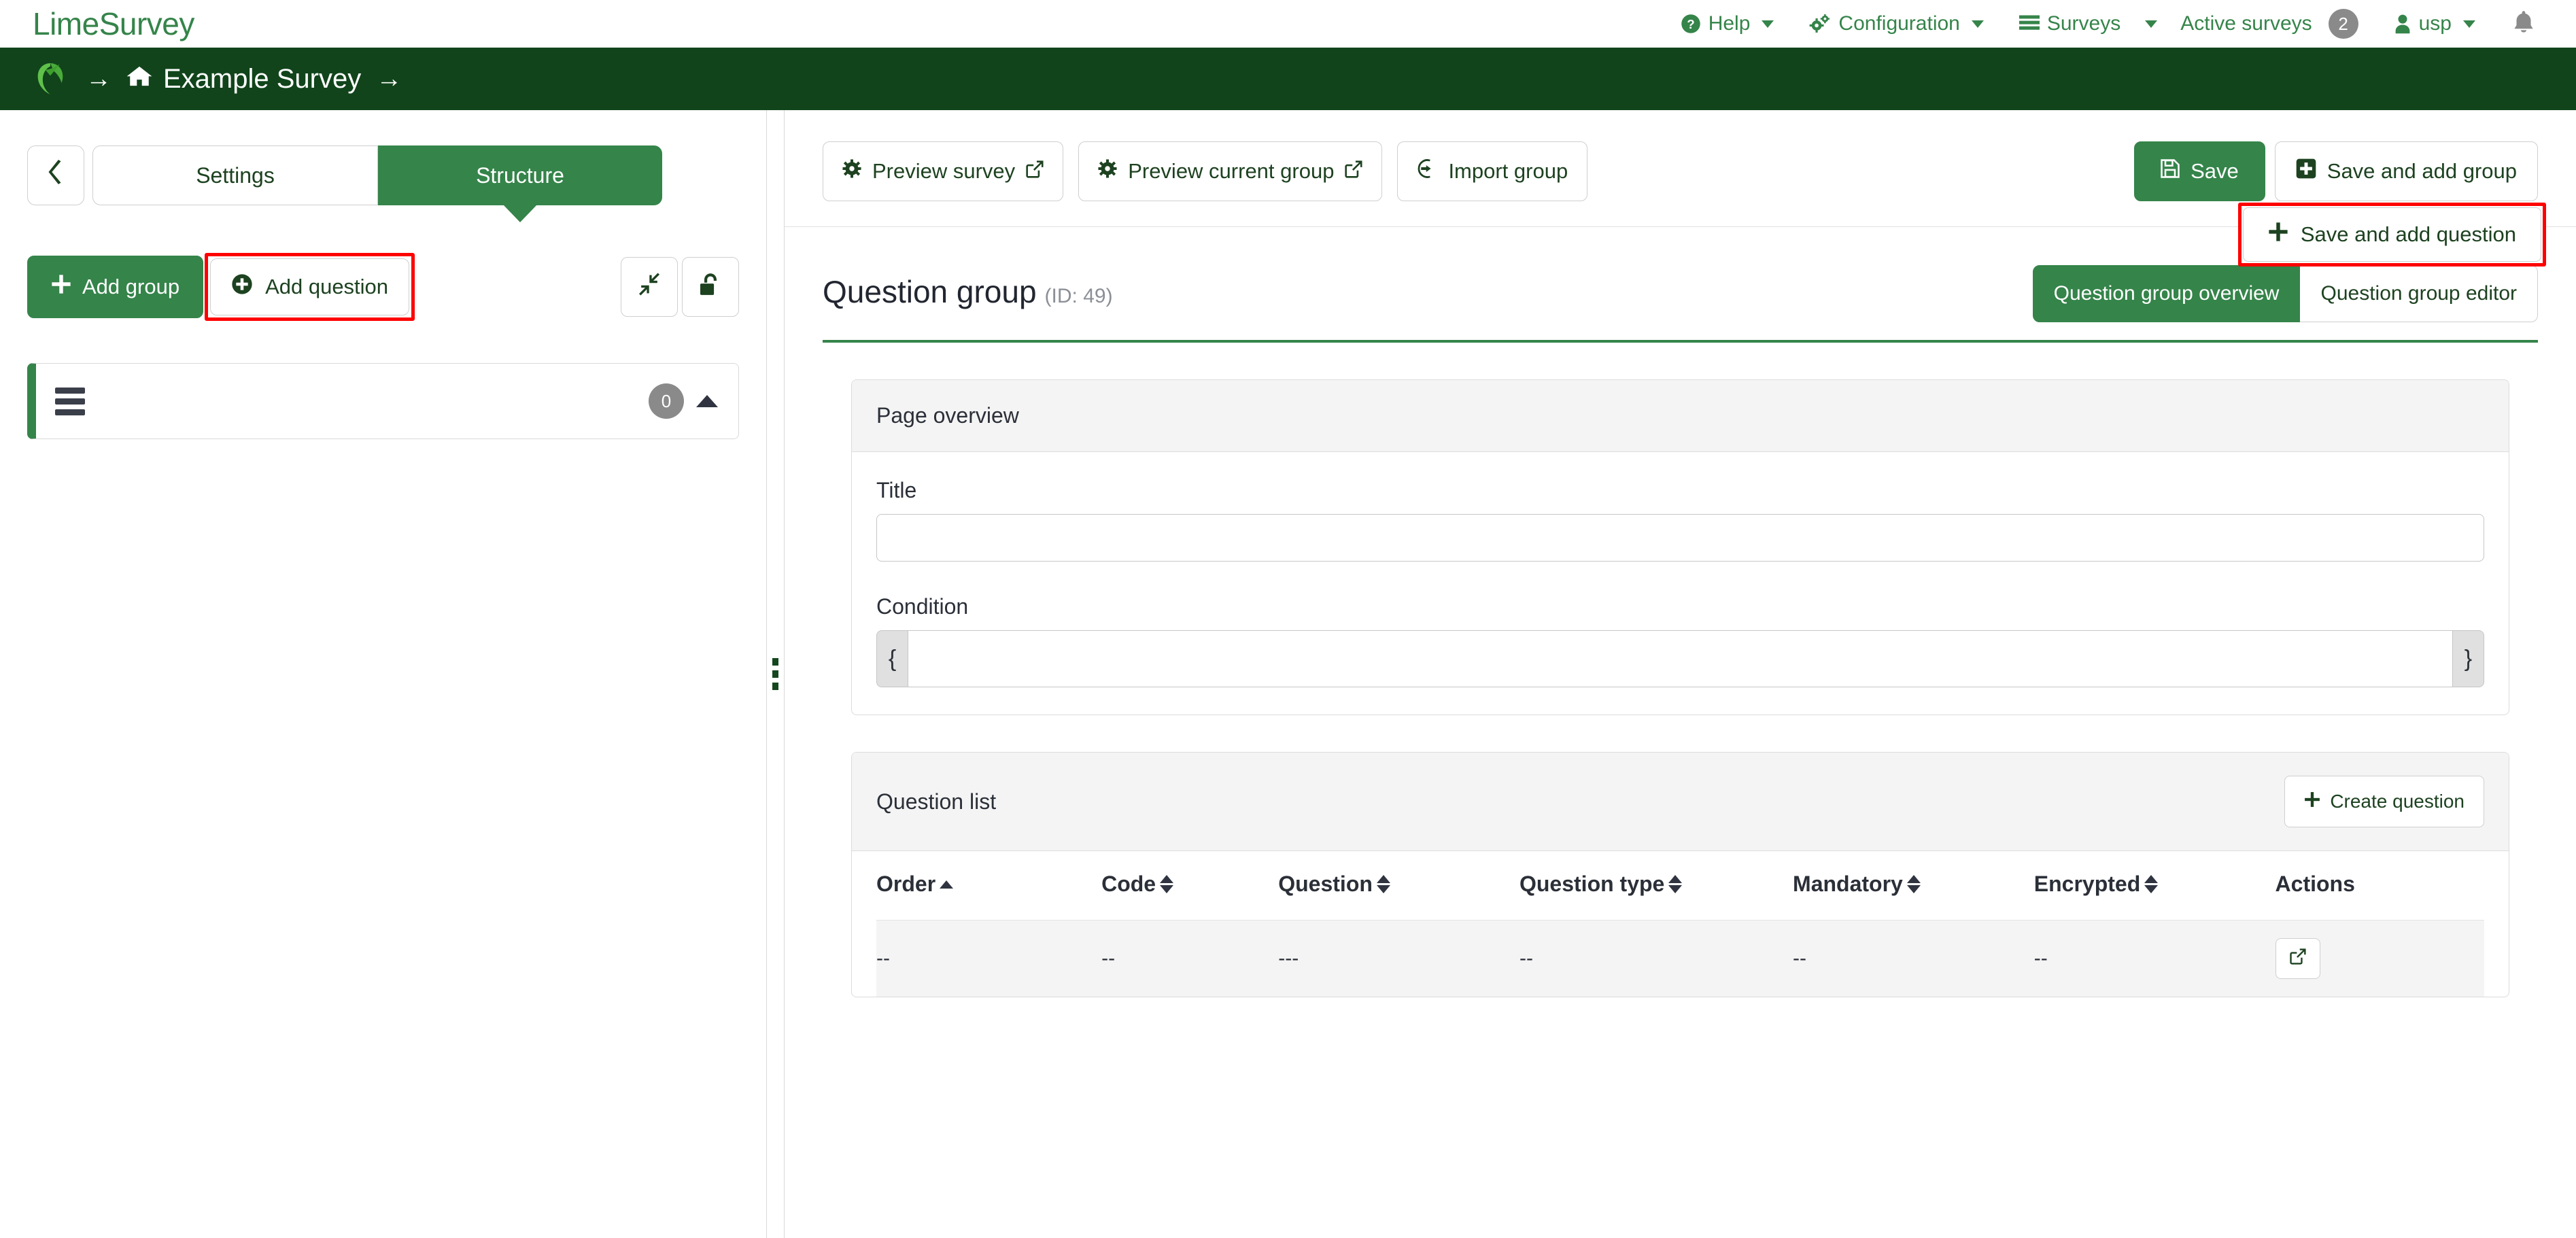  Describe the element at coordinates (1820, 24) in the screenshot. I see `gears-icon` at that location.